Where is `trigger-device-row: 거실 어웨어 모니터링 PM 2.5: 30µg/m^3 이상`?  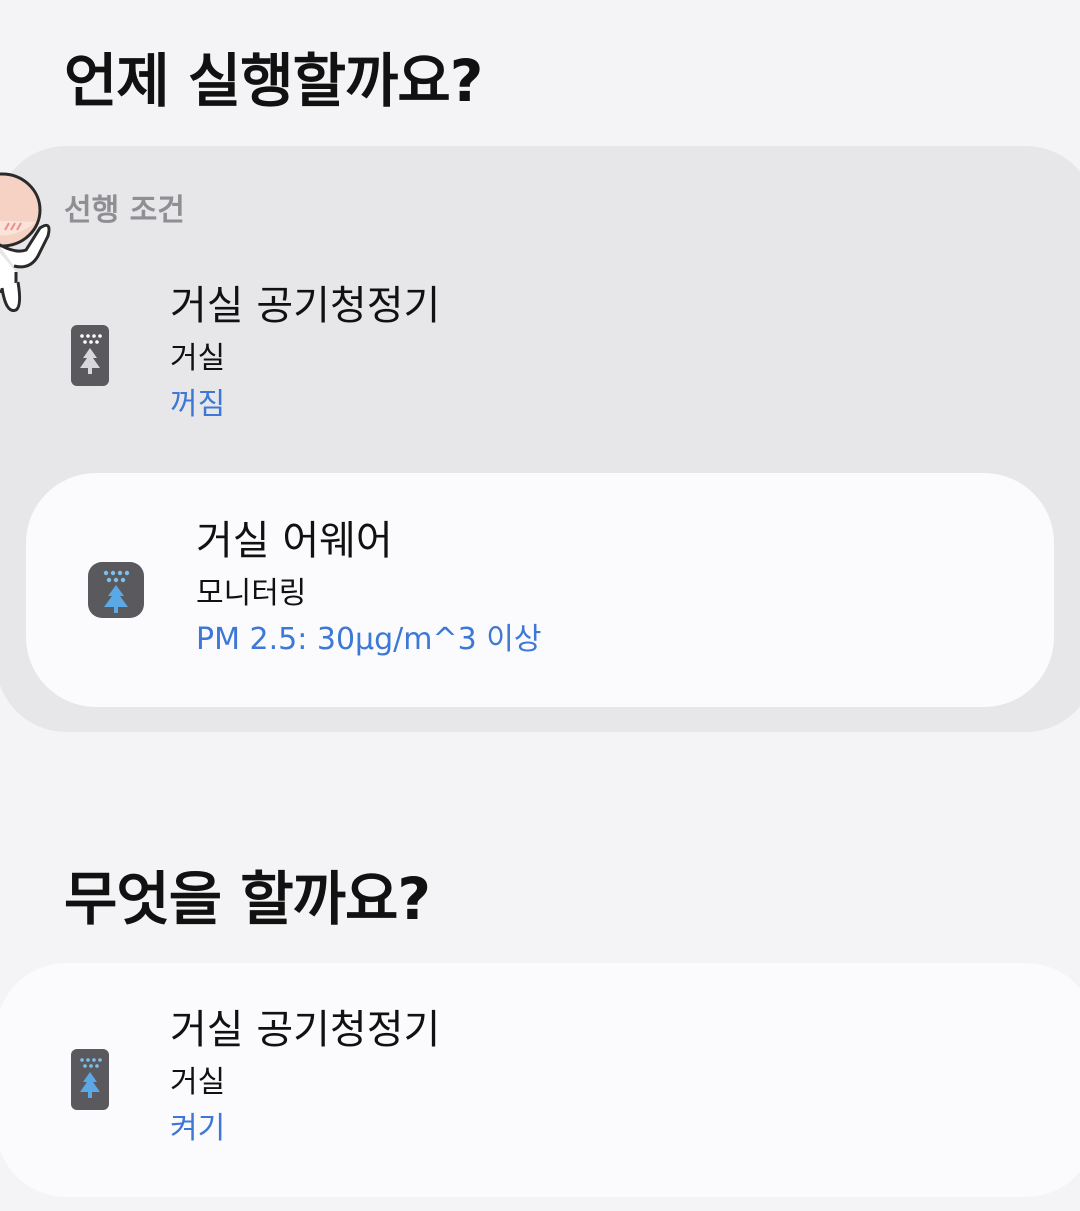
trigger-device-row: 거실 어웨어 모니터링 PM 2.5: 30µg/m^3 이상 is located at coordinates (368, 588).